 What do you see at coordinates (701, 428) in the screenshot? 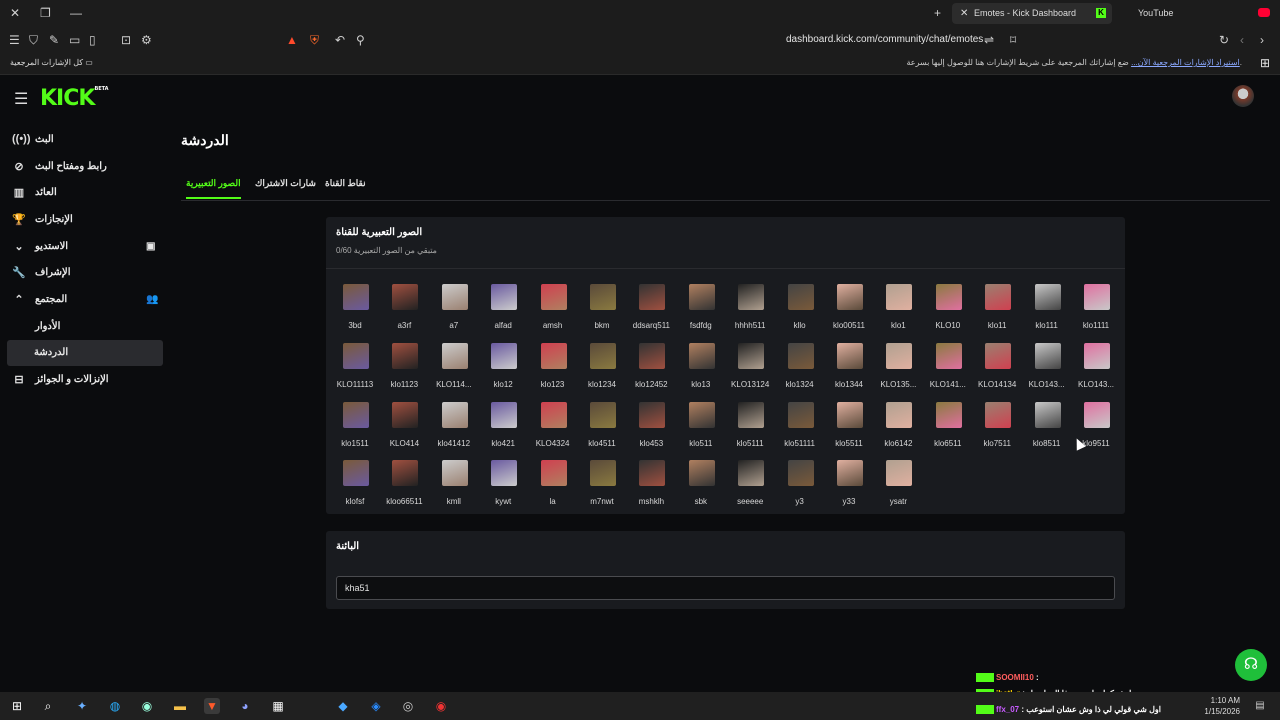
I see `emote-item: klo511` at bounding box center [701, 428].